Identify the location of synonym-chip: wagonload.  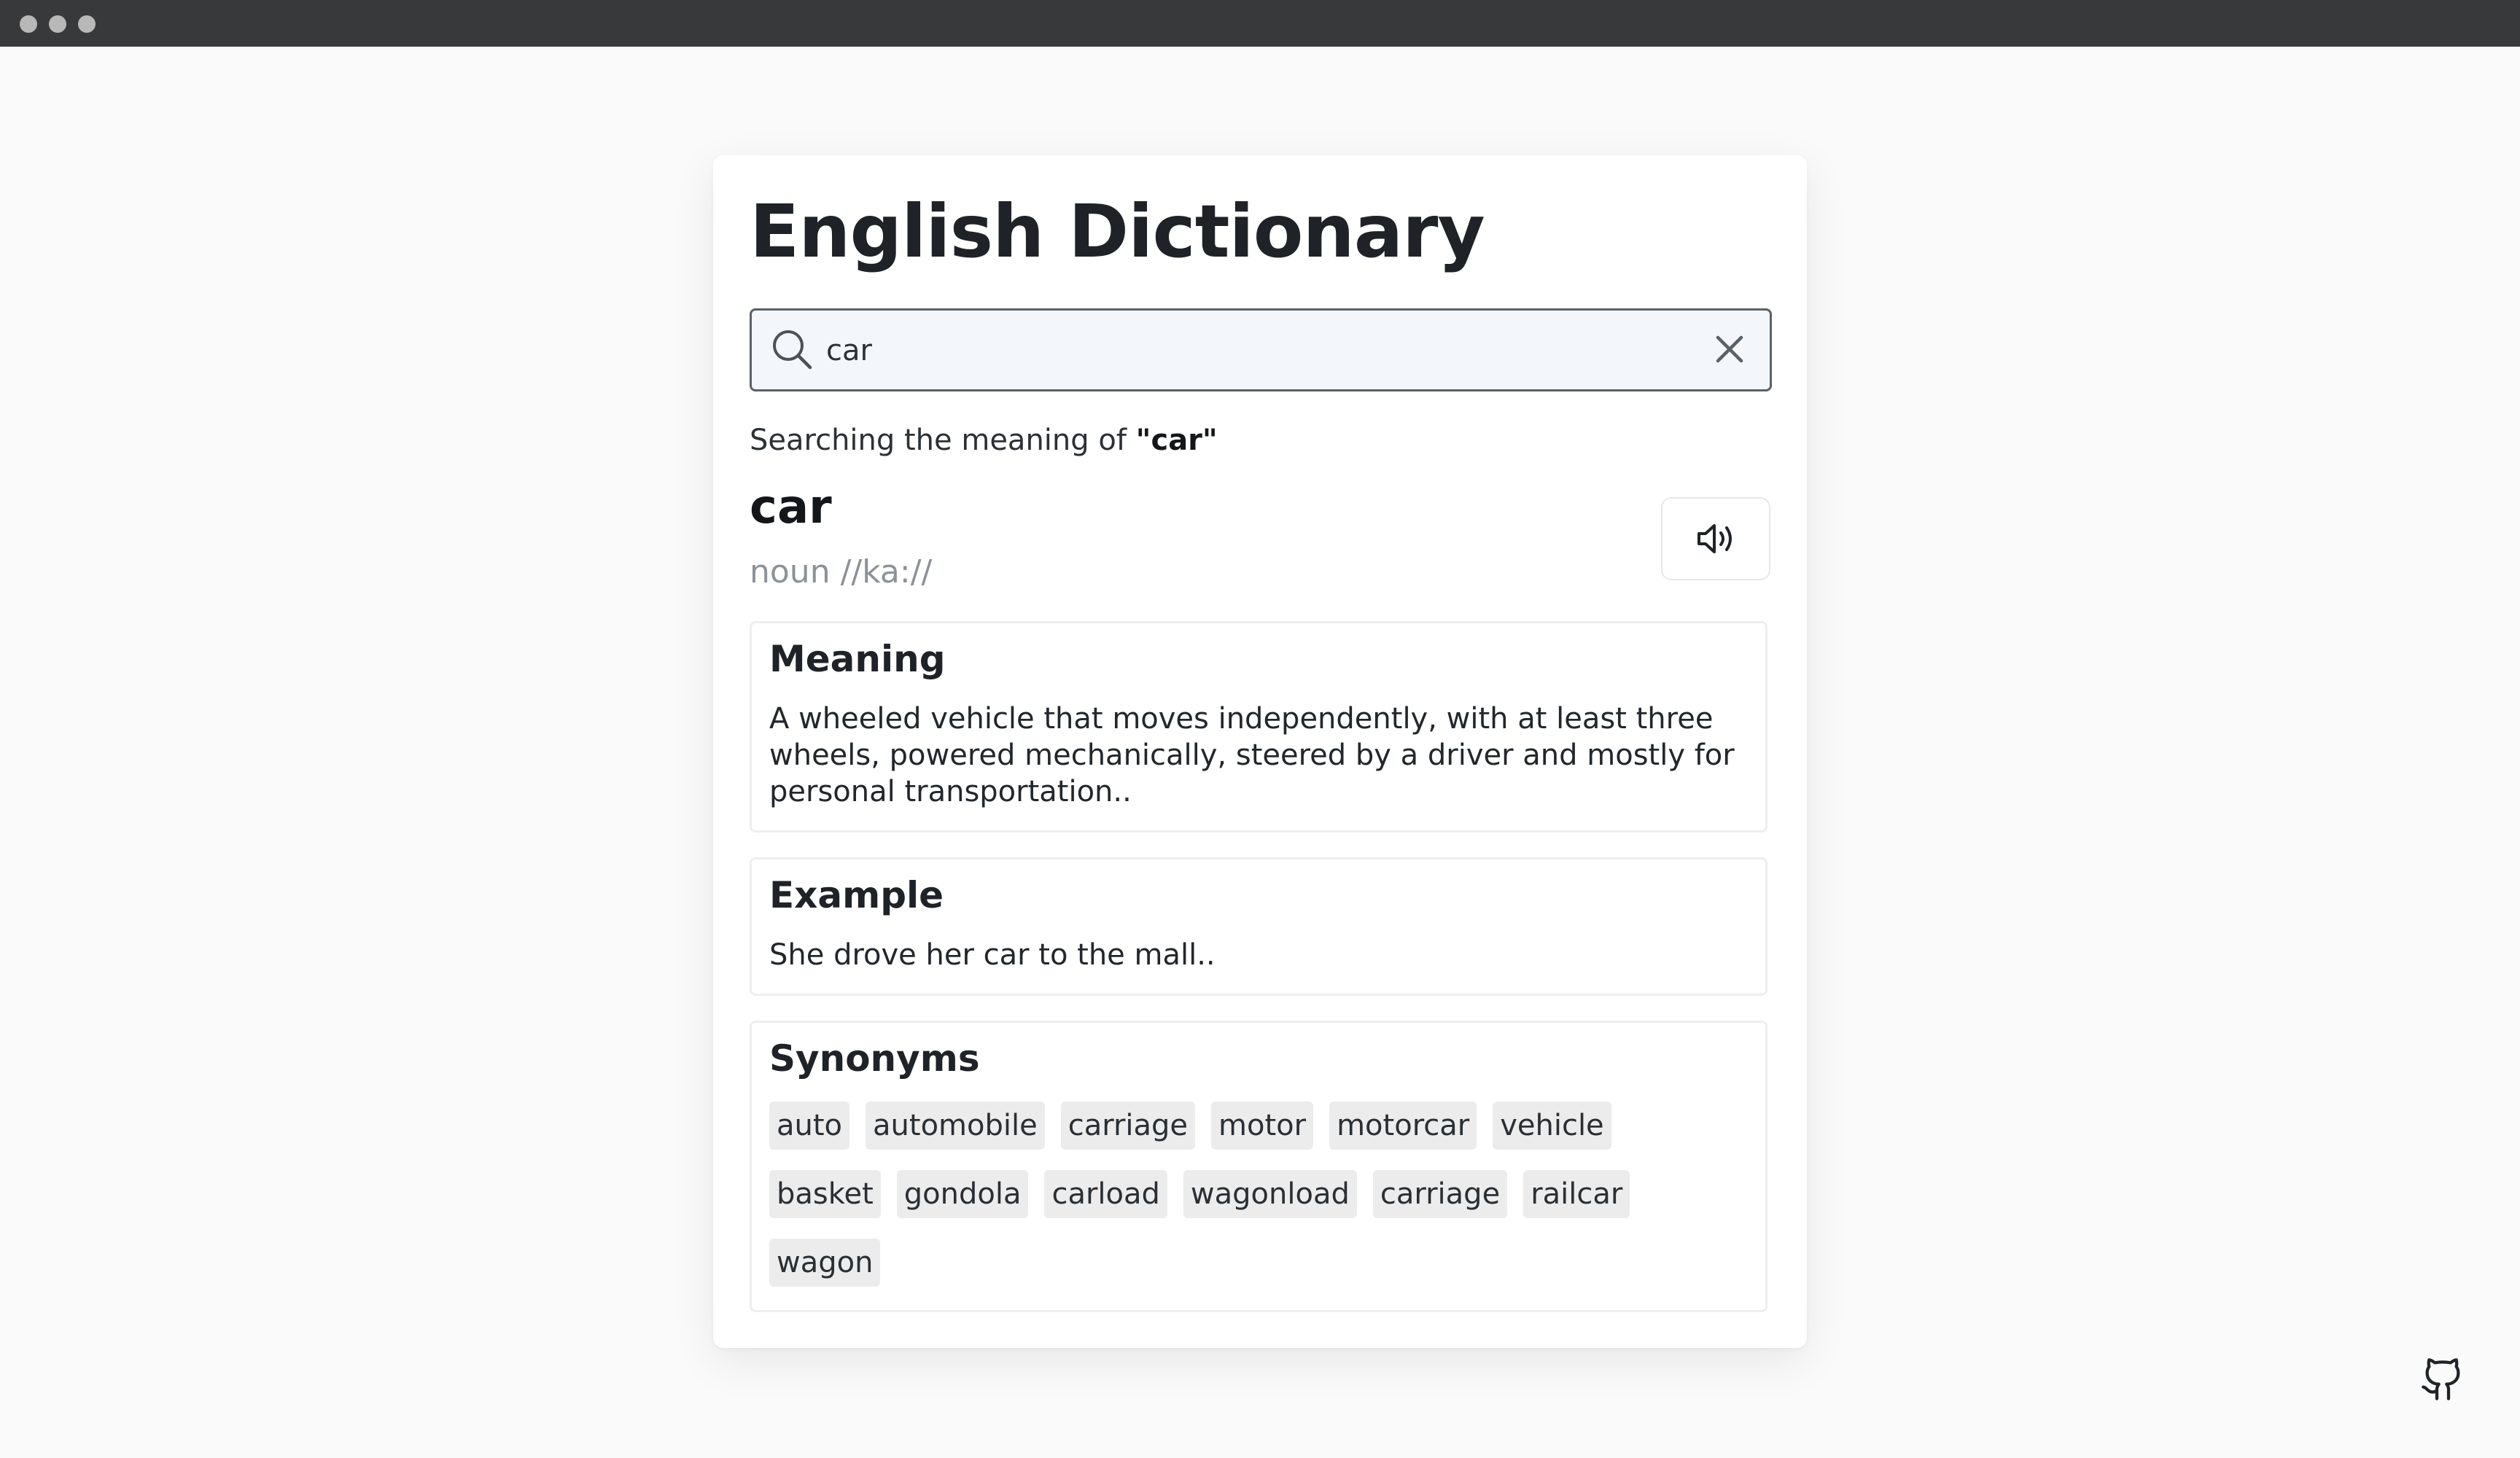
(1270, 1194).